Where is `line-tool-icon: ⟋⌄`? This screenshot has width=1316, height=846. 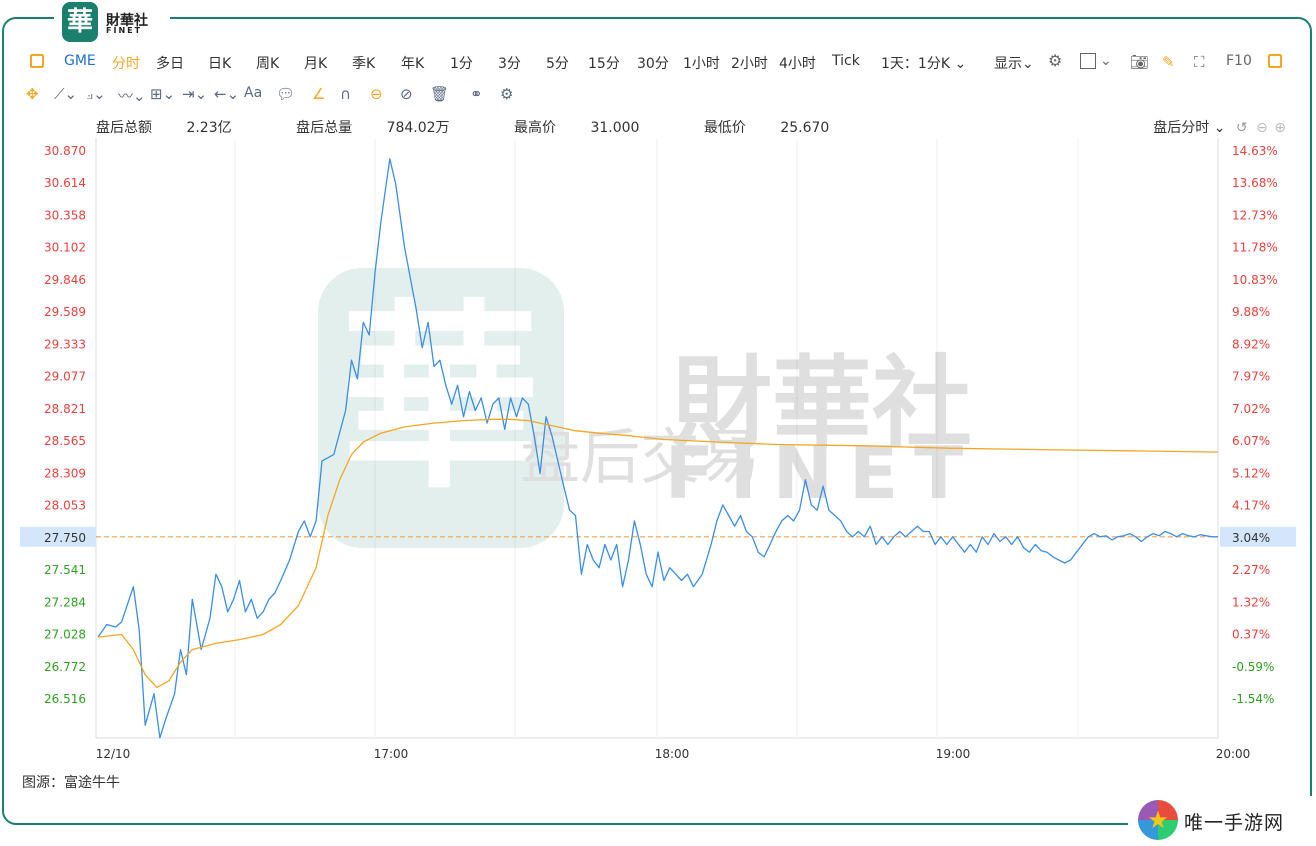 line-tool-icon: ⟋⌄ is located at coordinates (65, 94).